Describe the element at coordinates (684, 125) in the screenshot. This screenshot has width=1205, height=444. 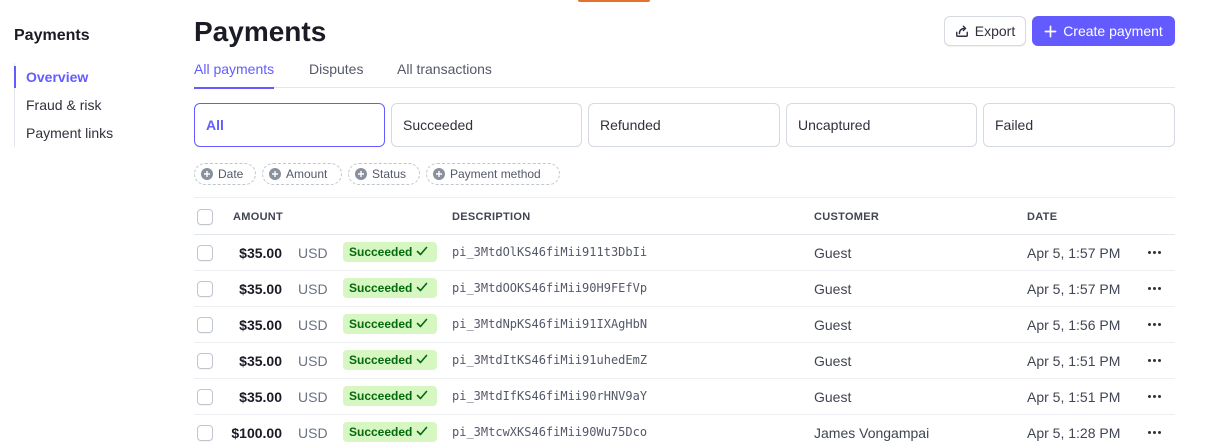
I see `status-filter-refunded: Refunded` at that location.